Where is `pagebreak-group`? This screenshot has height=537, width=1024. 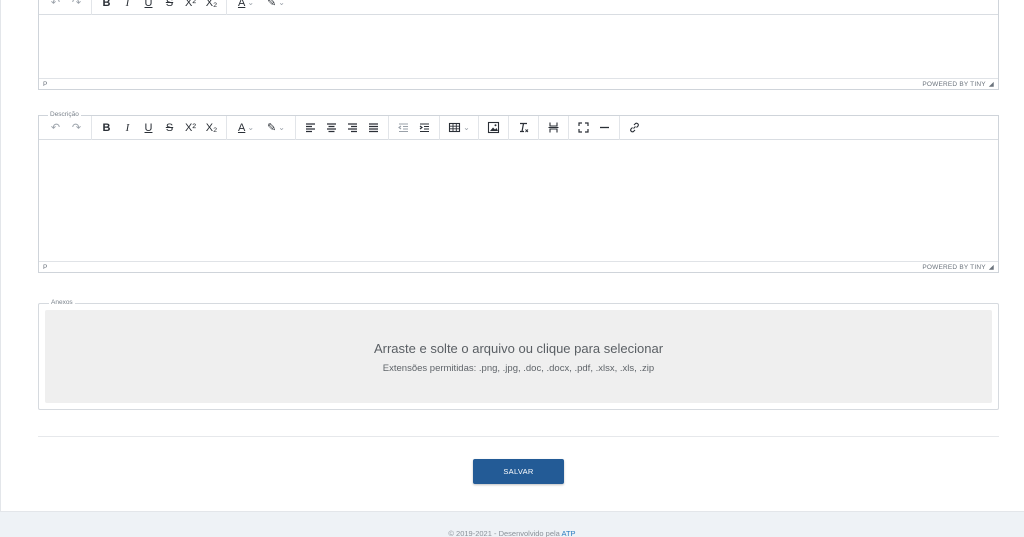 pagebreak-group is located at coordinates (554, 127).